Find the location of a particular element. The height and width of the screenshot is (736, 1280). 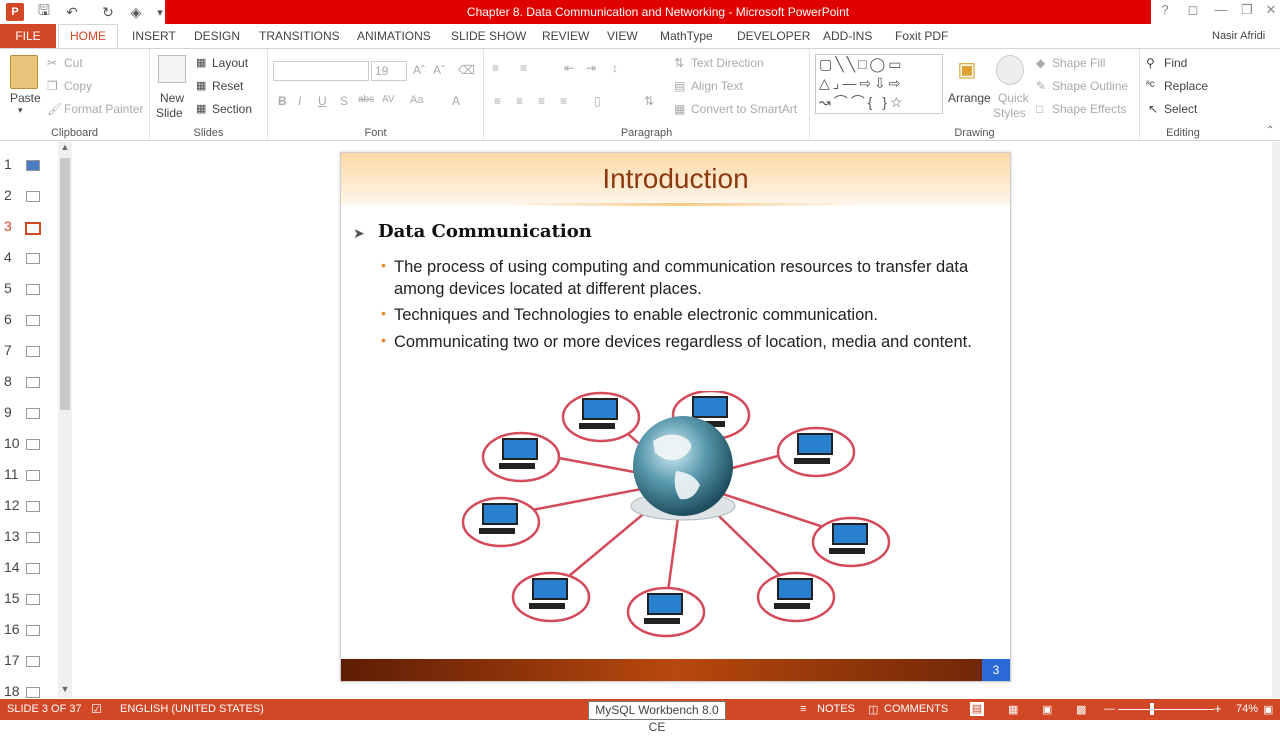

shapes-gallery: ▢╲╲□◯▭ △⌟—⇨⇩⇨ ↝⌒⌒{ }☆ is located at coordinates (879, 84).